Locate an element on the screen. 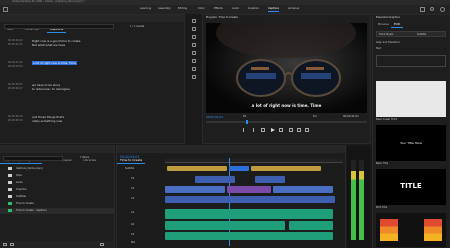 The height and width of the screenshot is (248, 450). track-label: V3 is located at coordinates (132, 179).